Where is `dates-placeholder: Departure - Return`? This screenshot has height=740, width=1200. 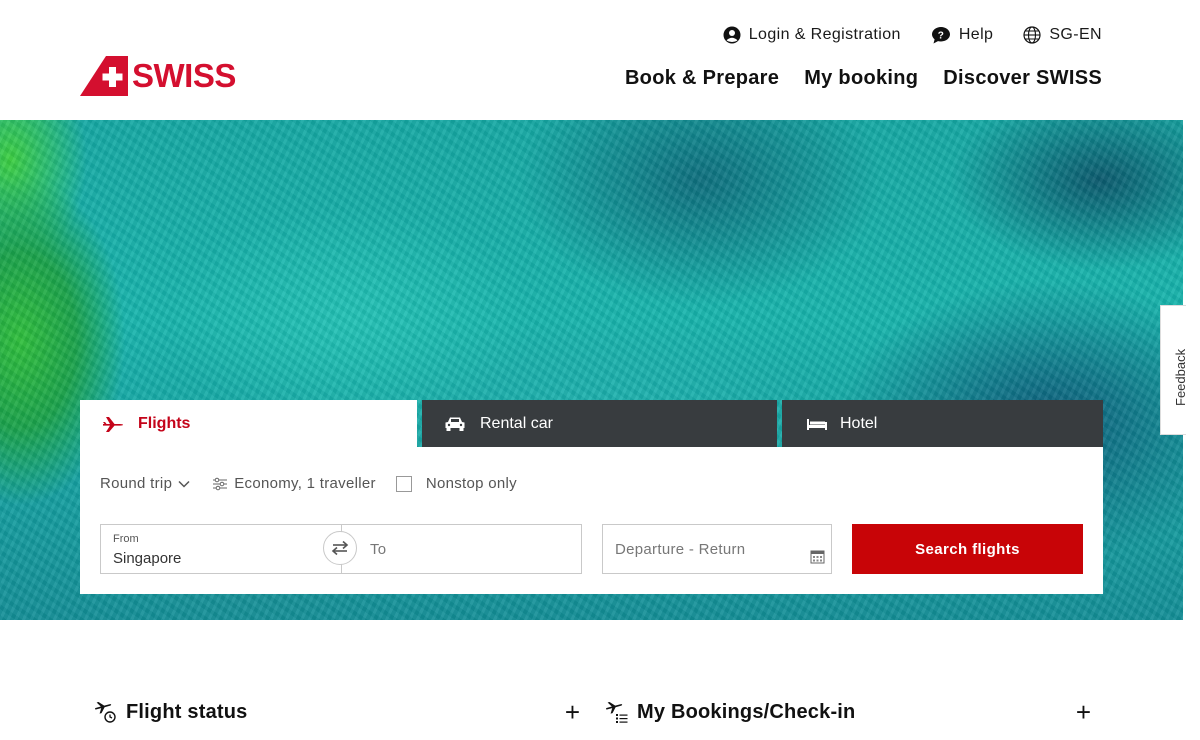
dates-placeholder: Departure - Return is located at coordinates (680, 549).